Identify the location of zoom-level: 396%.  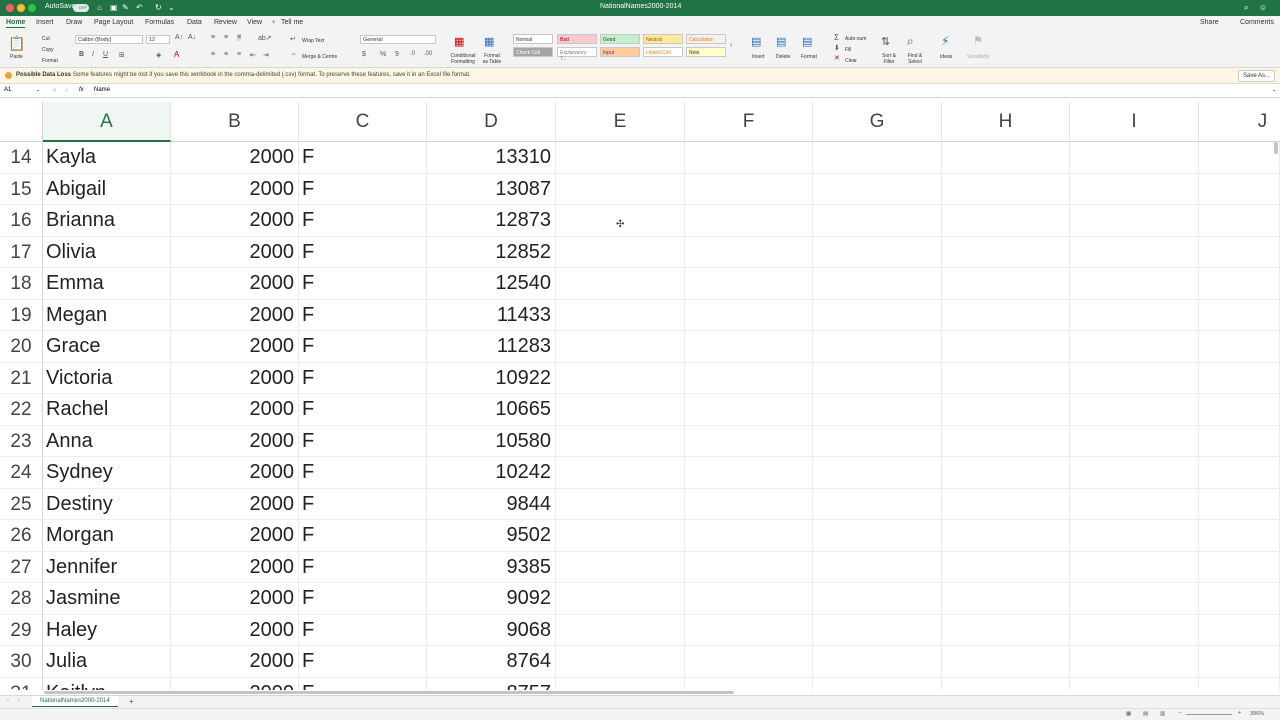
(1257, 714).